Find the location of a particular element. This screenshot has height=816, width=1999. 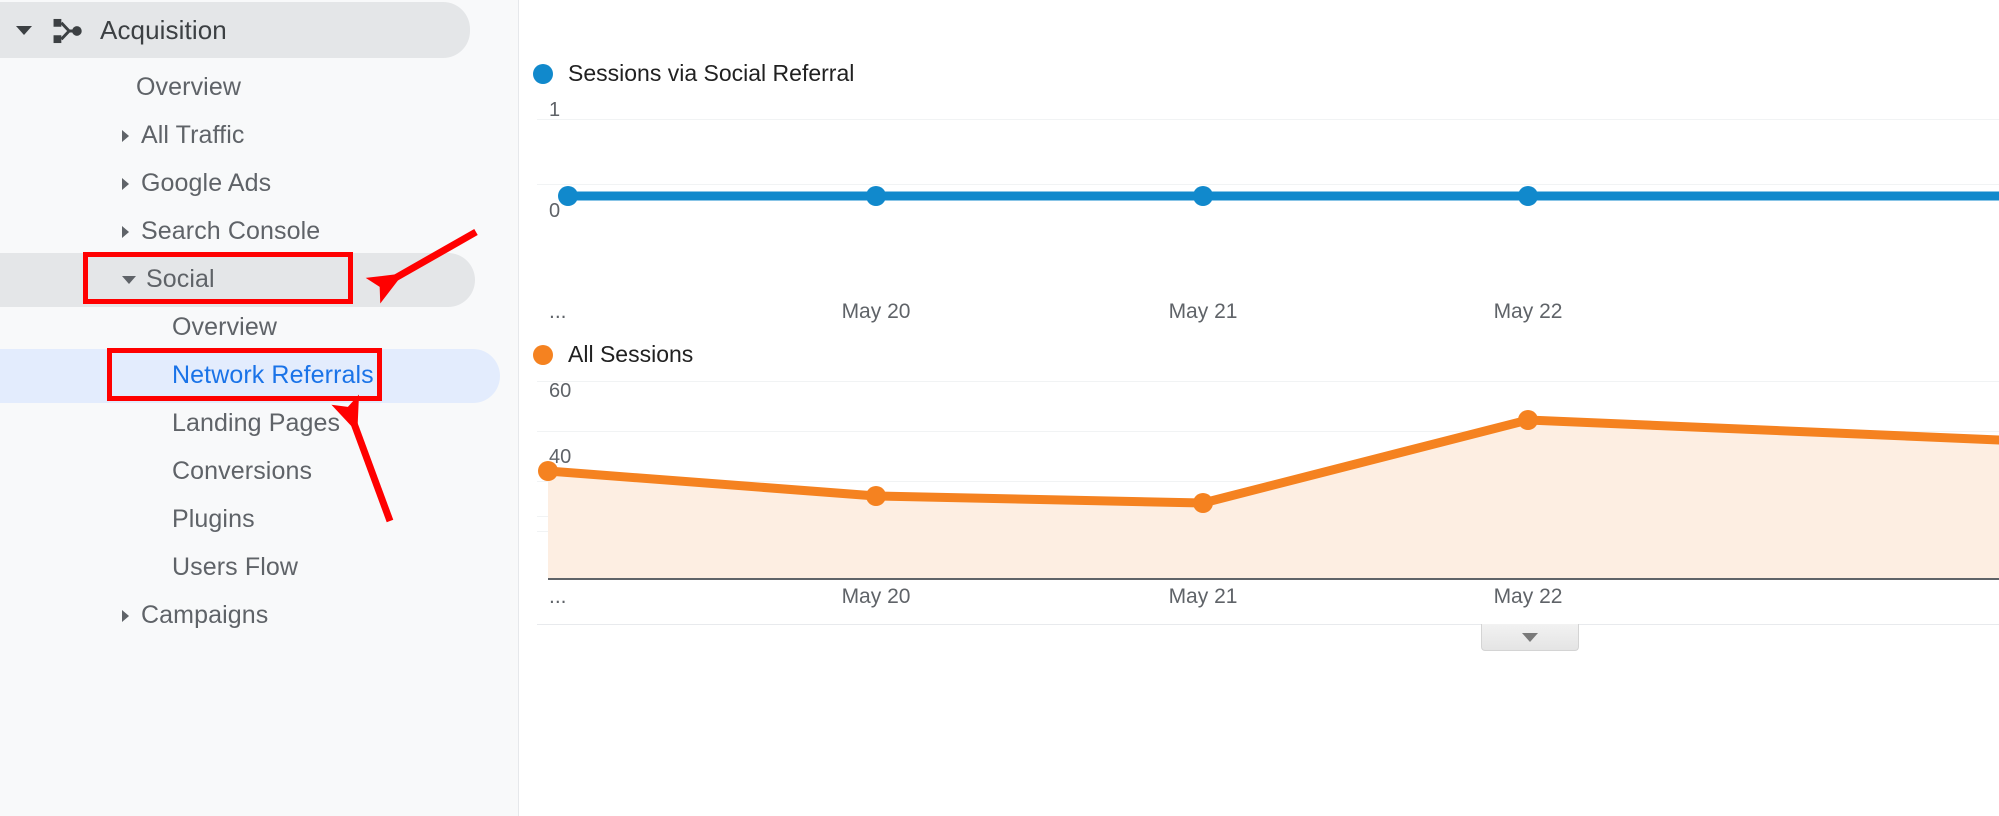

collapse-chart-button is located at coordinates (1530, 637).